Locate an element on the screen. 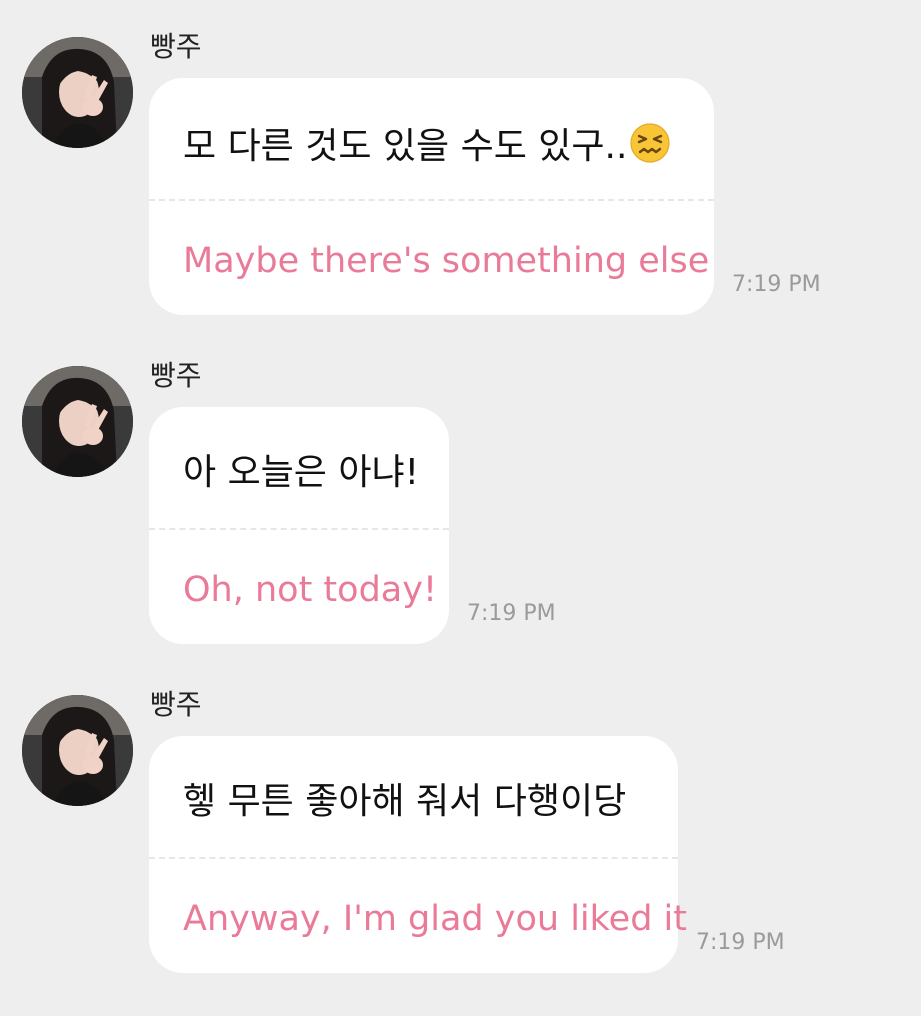 The width and height of the screenshot is (921, 1016). translated-message: Oh, not today! is located at coordinates (310, 590).